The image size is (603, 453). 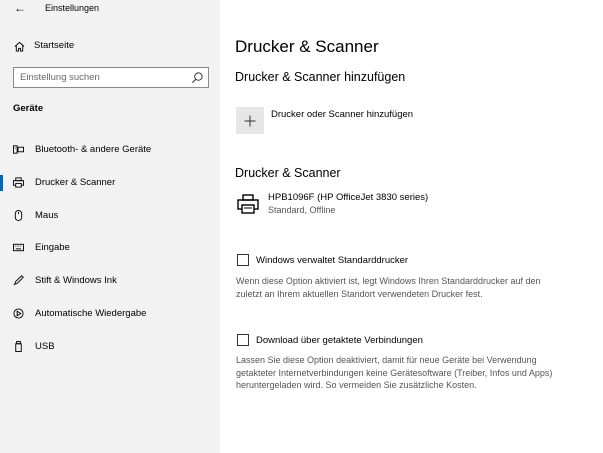 I want to click on default-printer-label: Windows verwaltet Standarddrucker, so click(x=332, y=260).